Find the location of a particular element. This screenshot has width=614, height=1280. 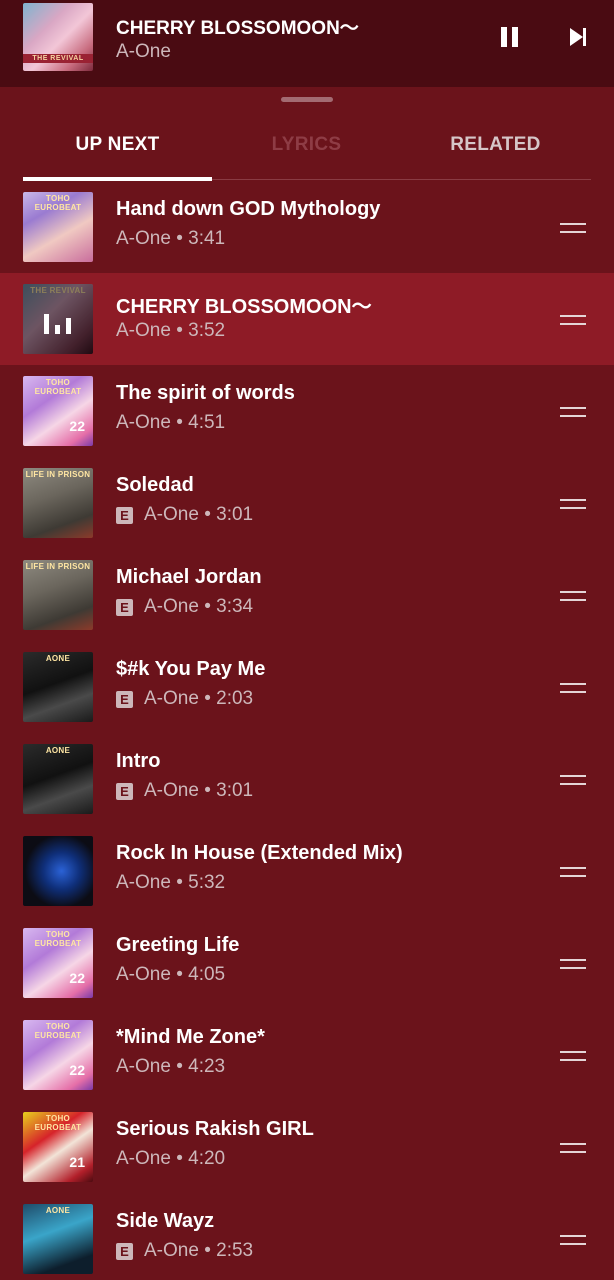

album-art-thumbnail: THE REVIVAL is located at coordinates (58, 319).